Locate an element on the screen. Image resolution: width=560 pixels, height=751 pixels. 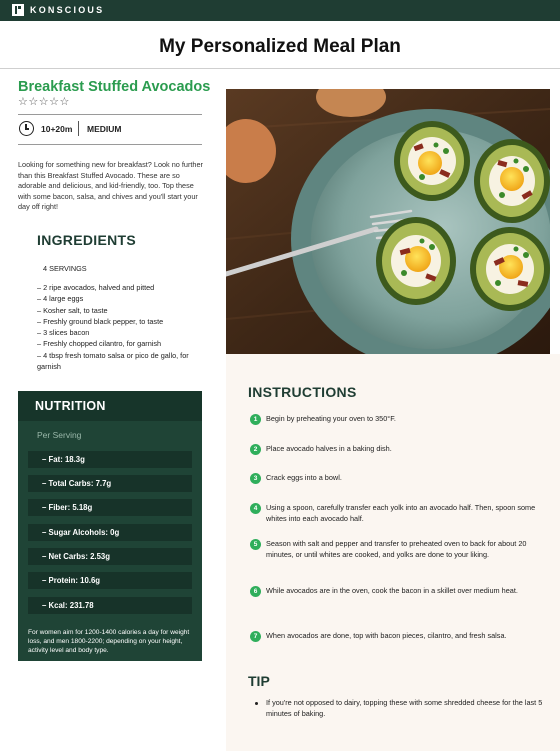
nutrition-value: – Protein: 10.6g is located at coordinates (71, 580).